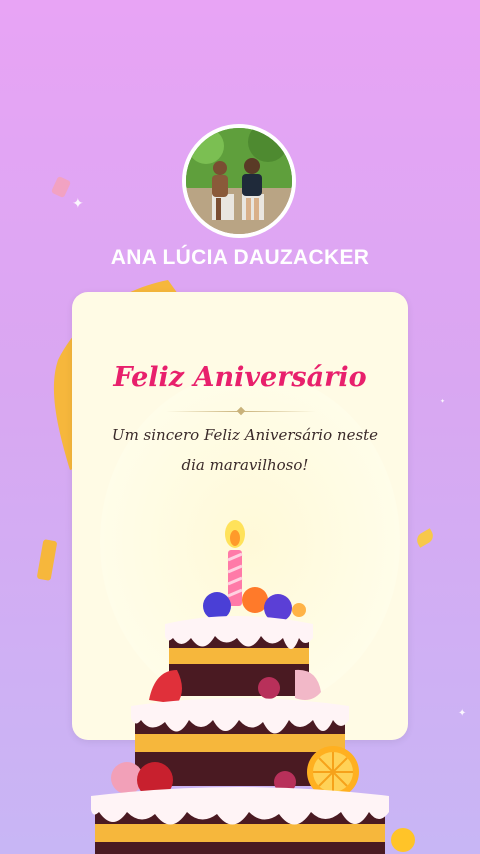 The width and height of the screenshot is (480, 854). I want to click on profile-name: ANA LÚCIA DAUZACKER, so click(240, 257).